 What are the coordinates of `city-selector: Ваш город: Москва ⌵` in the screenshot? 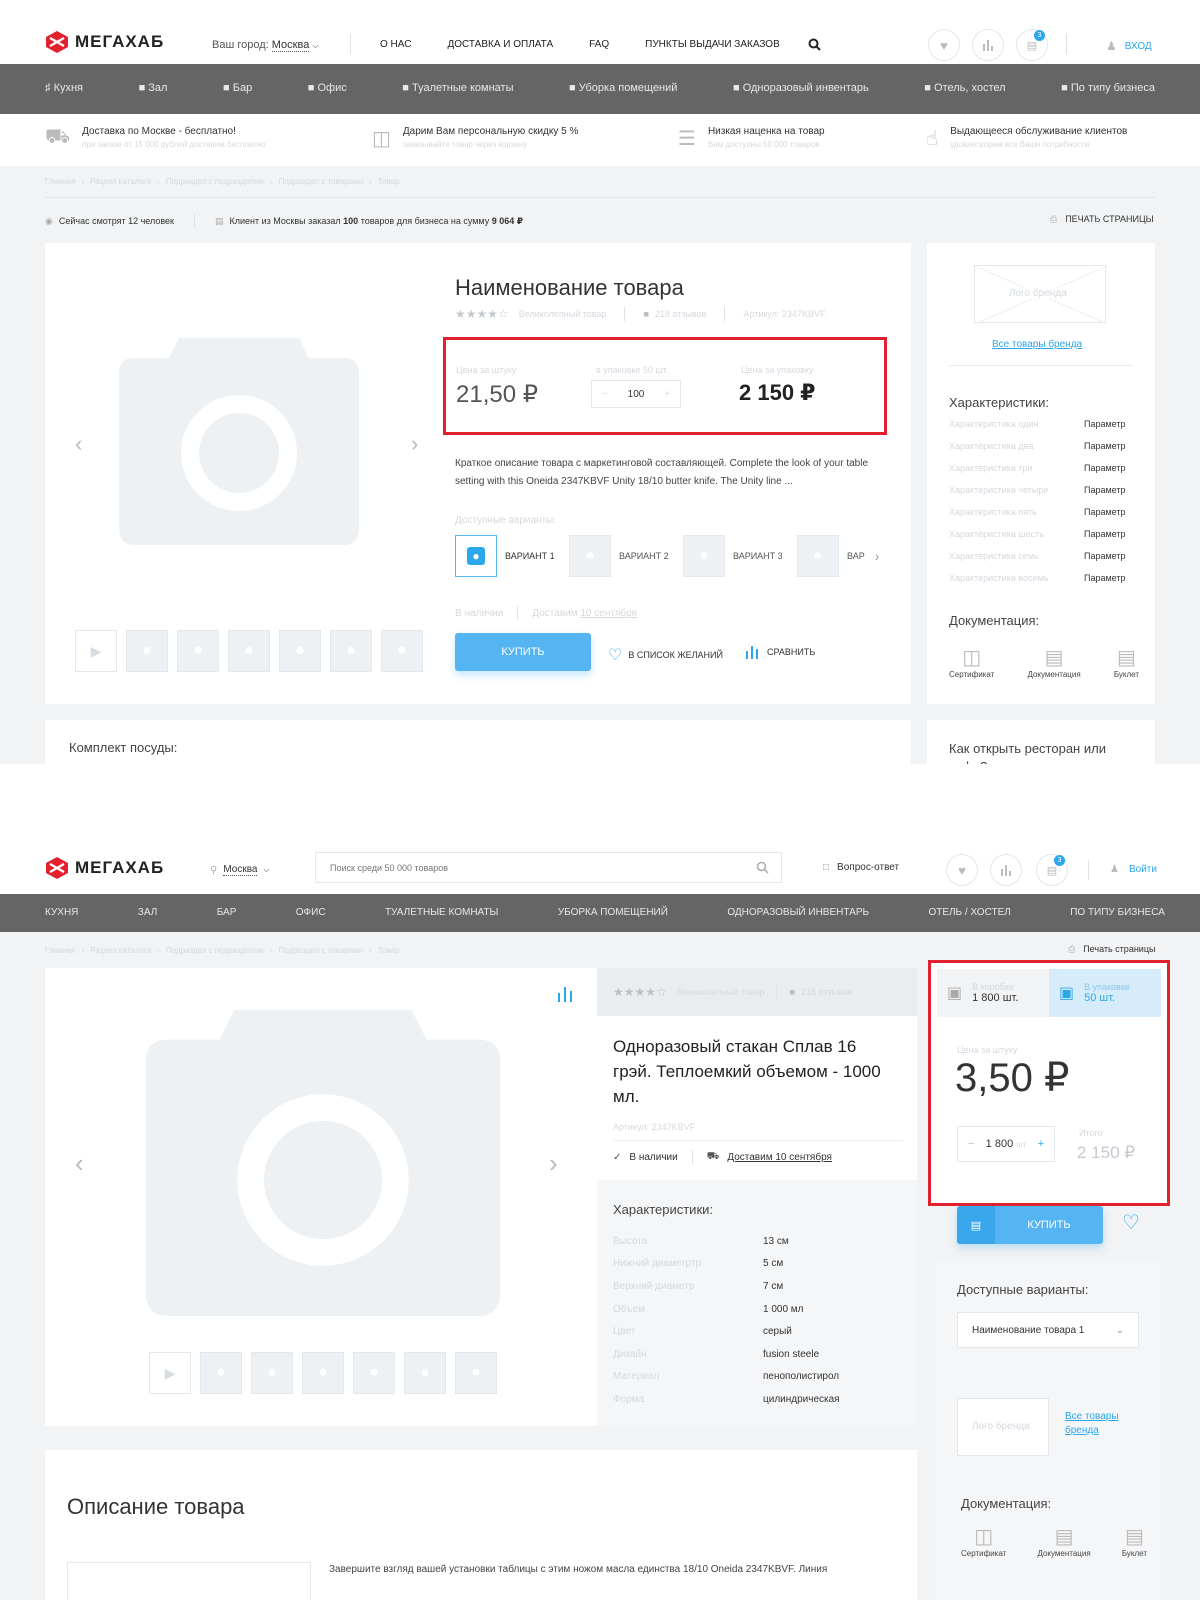 It's located at (265, 45).